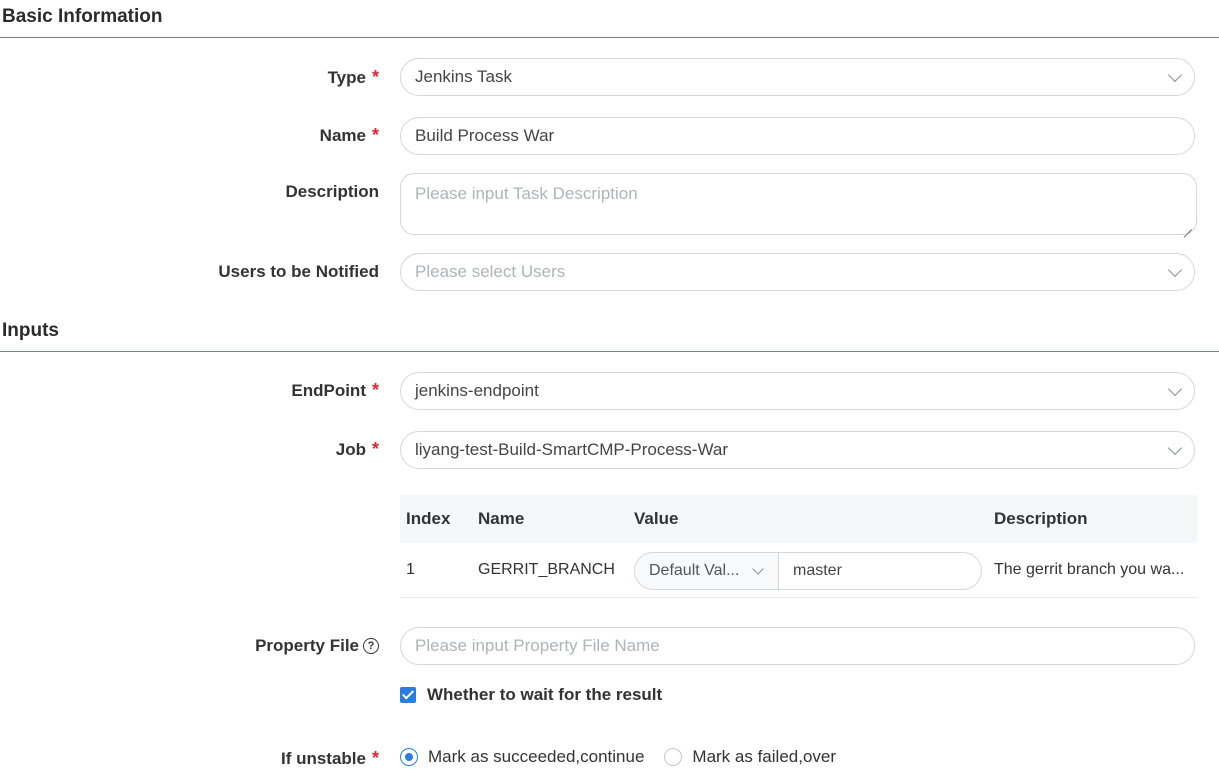 The height and width of the screenshot is (784, 1219). I want to click on wait-result-label: Whether to wait for the result, so click(545, 694).